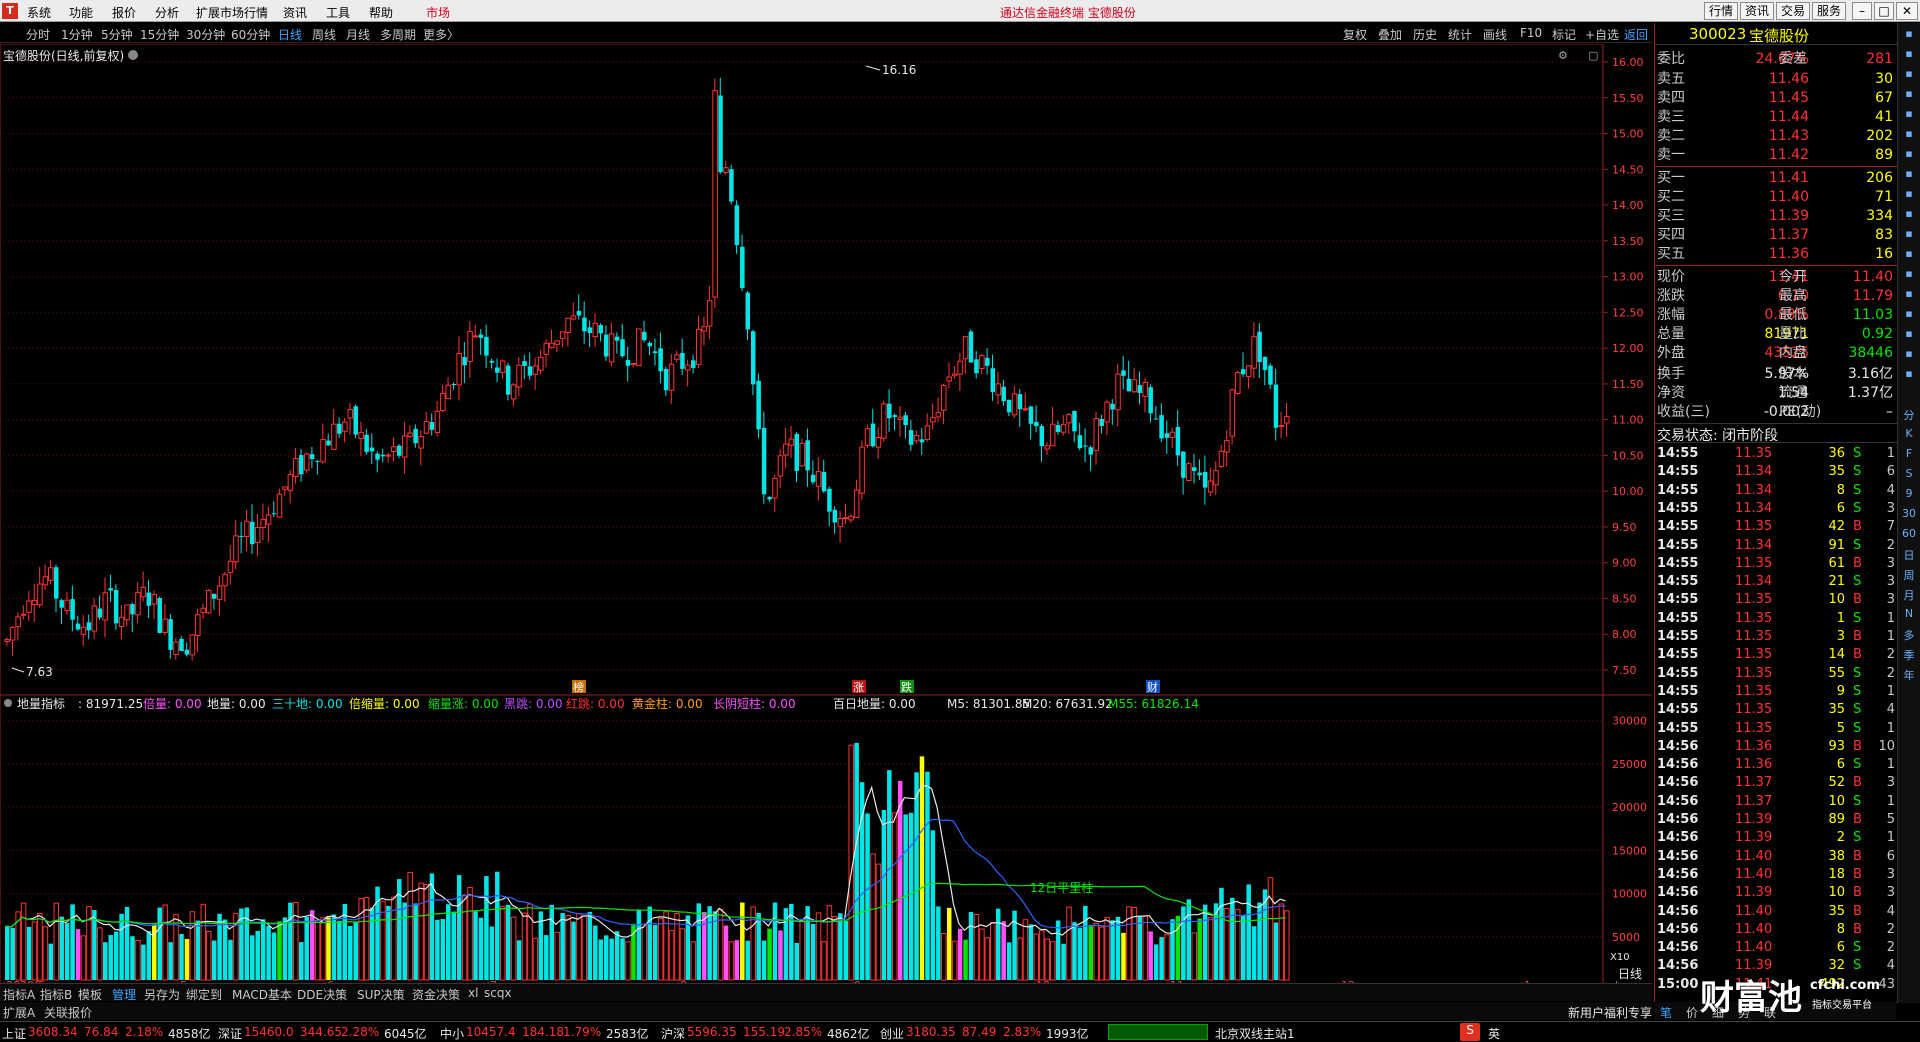  What do you see at coordinates (1531, 33) in the screenshot?
I see `tool-f10: F10` at bounding box center [1531, 33].